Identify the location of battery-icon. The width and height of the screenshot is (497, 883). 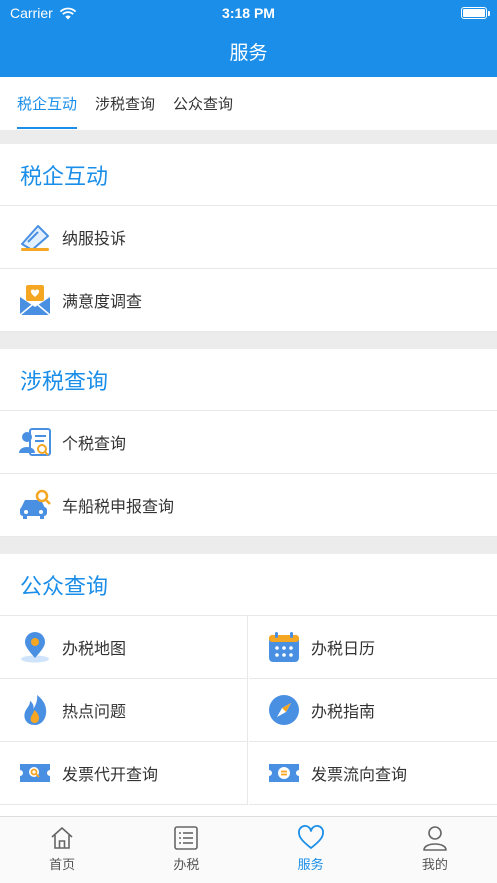
(475, 13).